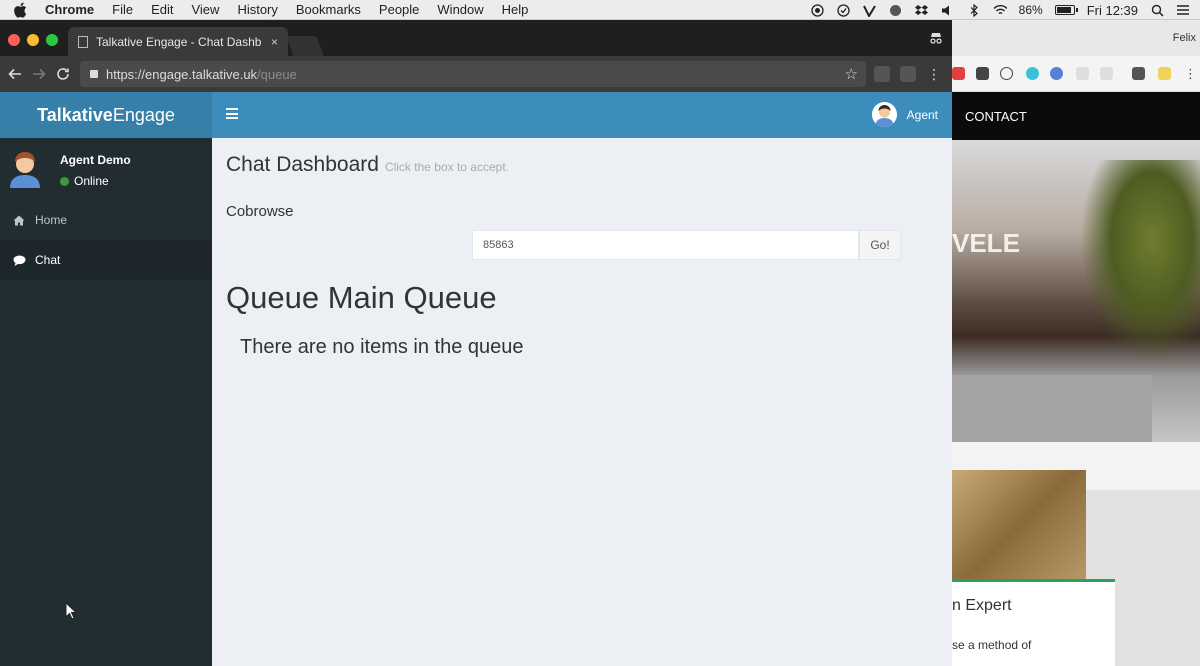  Describe the element at coordinates (274, 42) in the screenshot. I see `close-tab-icon: ×` at that location.